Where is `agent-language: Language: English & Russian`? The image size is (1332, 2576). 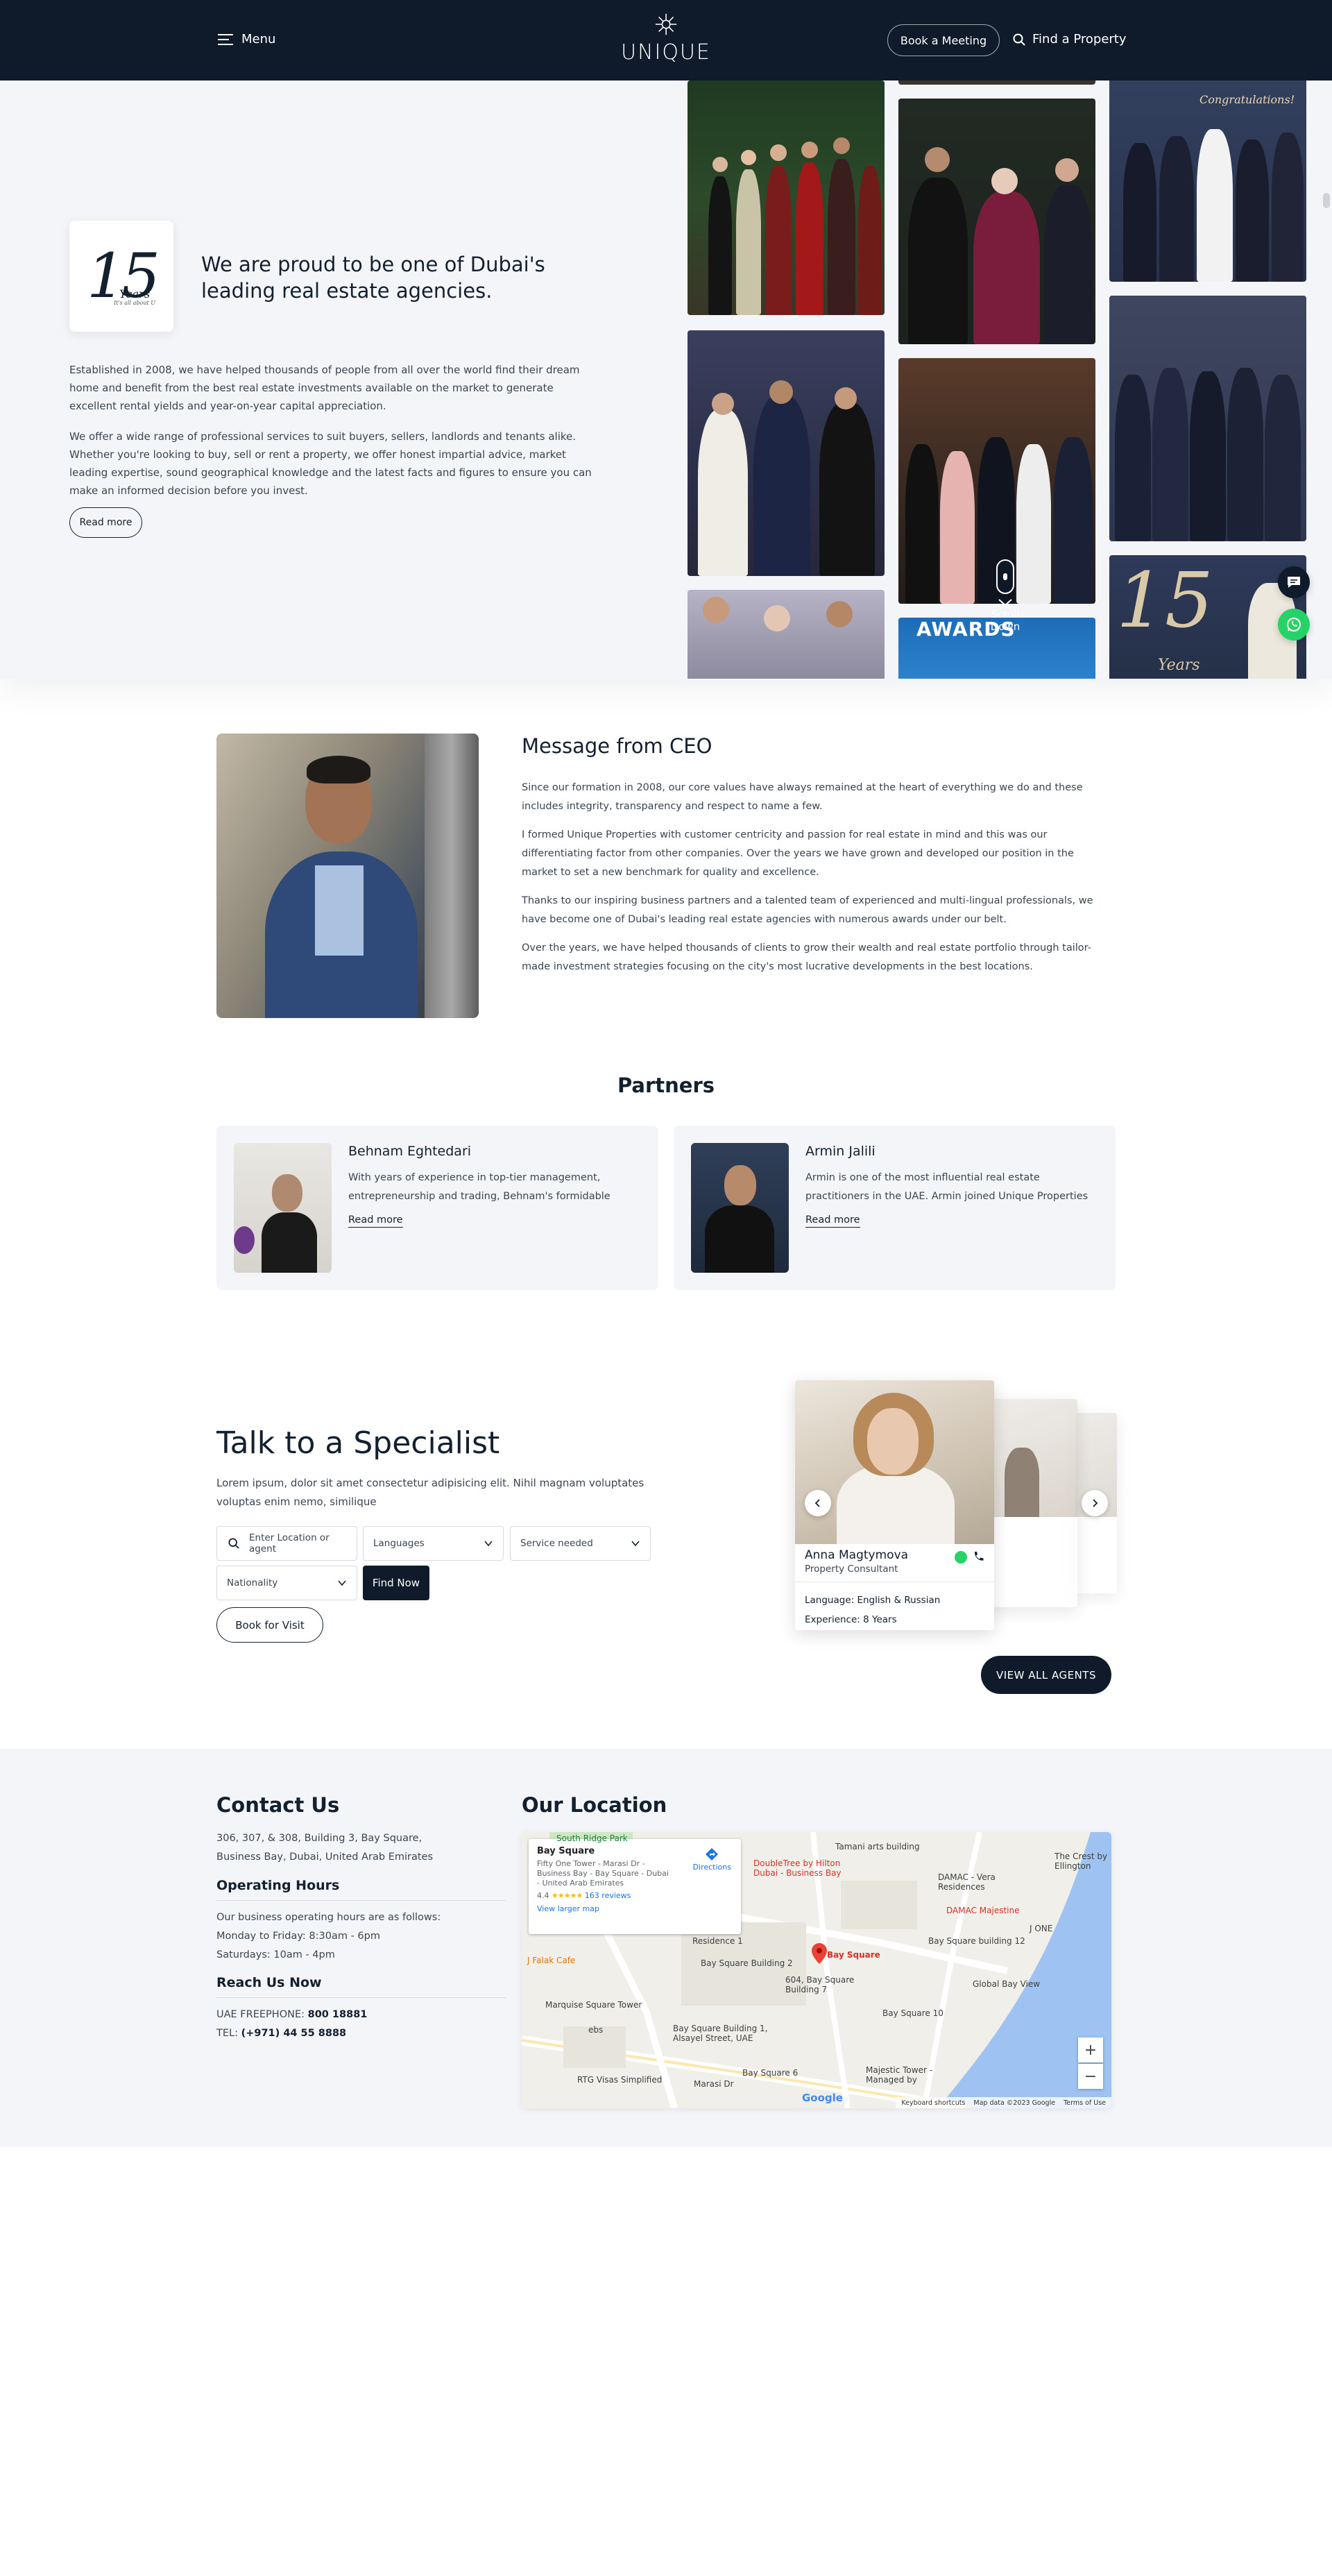 agent-language: Language: English & Russian is located at coordinates (873, 1601).